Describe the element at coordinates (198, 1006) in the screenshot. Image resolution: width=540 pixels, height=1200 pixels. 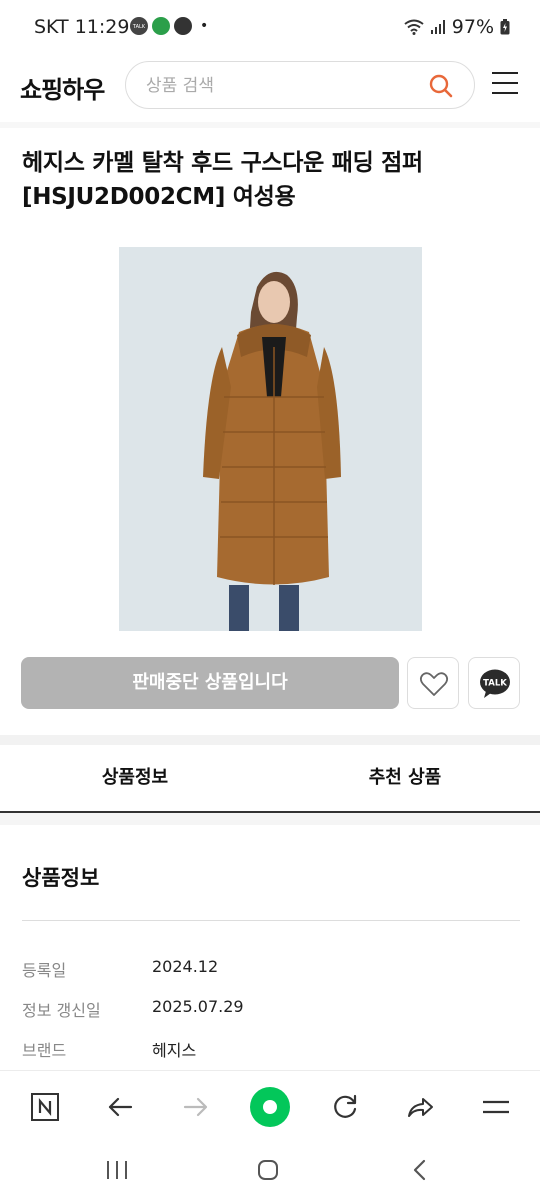
I see `info-value: 2025.07.29` at that location.